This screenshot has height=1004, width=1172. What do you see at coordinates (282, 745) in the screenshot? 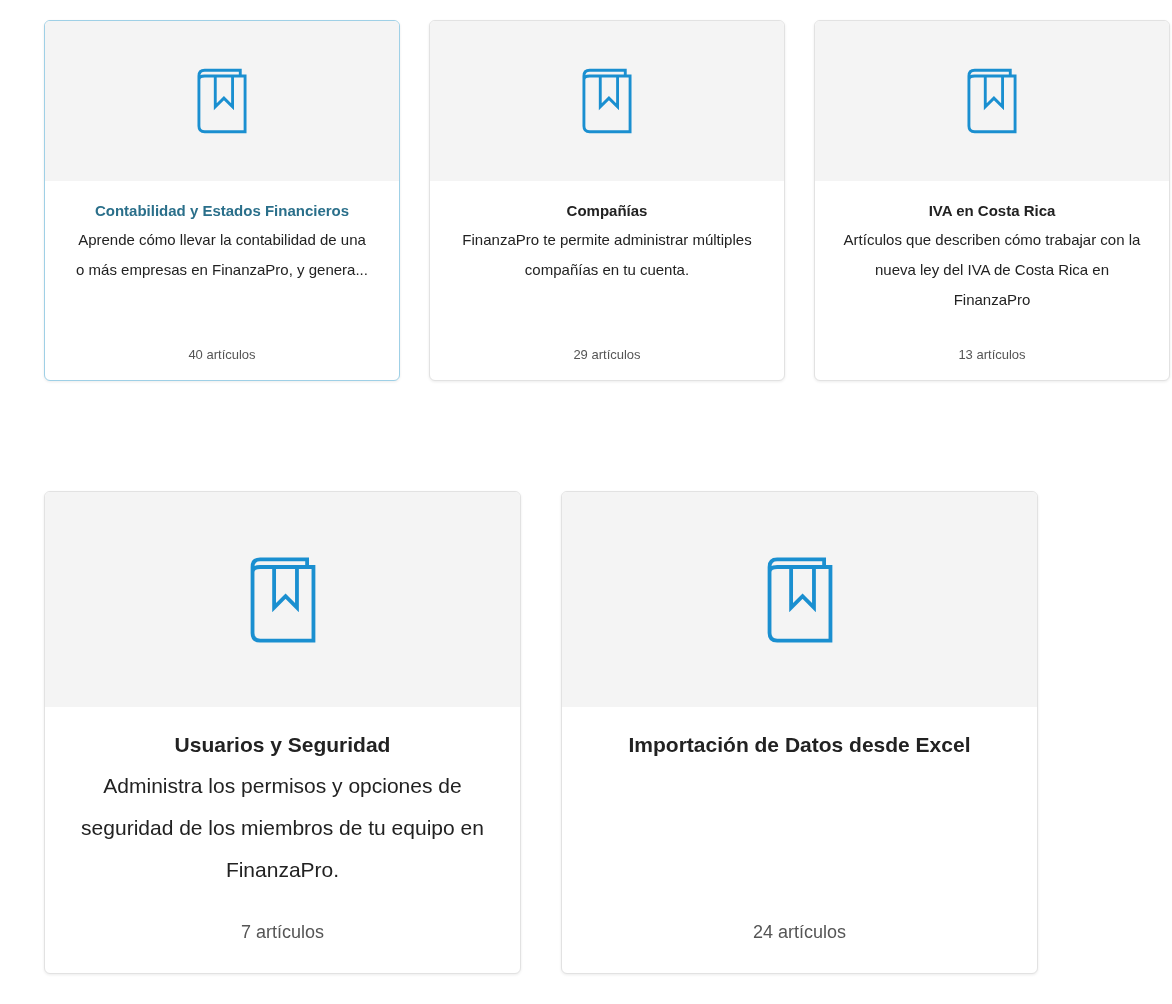
I see `card-title: Usuarios y Seguridad` at bounding box center [282, 745].